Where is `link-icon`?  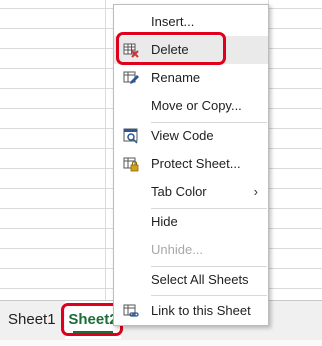 link-icon is located at coordinates (131, 310).